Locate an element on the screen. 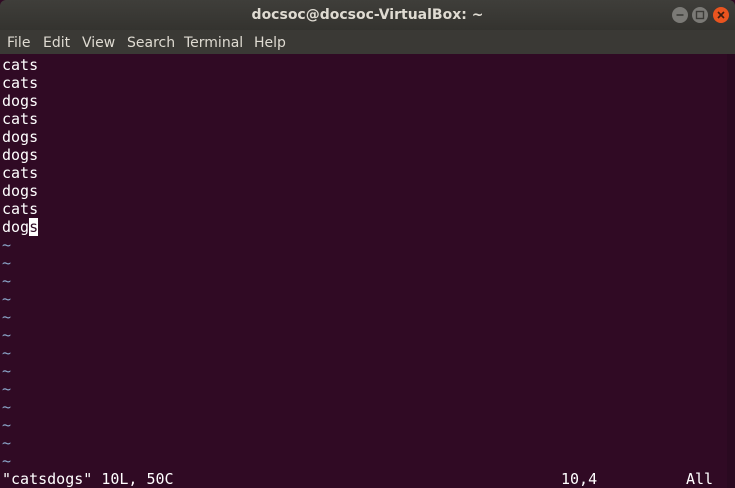 The height and width of the screenshot is (488, 735). menu-view: View is located at coordinates (98, 42).